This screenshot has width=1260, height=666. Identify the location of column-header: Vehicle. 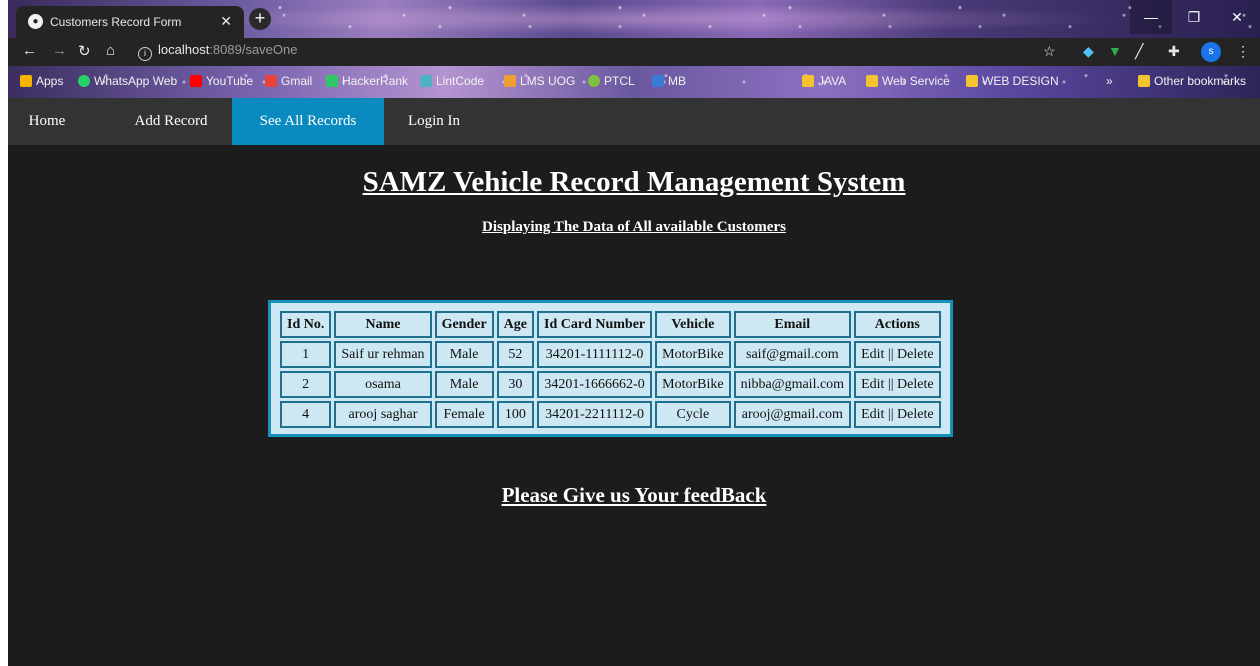
(693, 324).